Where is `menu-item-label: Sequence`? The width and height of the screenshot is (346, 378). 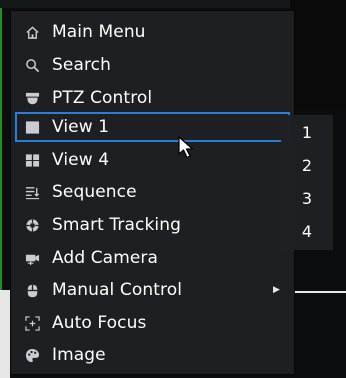 menu-item-label: Sequence is located at coordinates (94, 192).